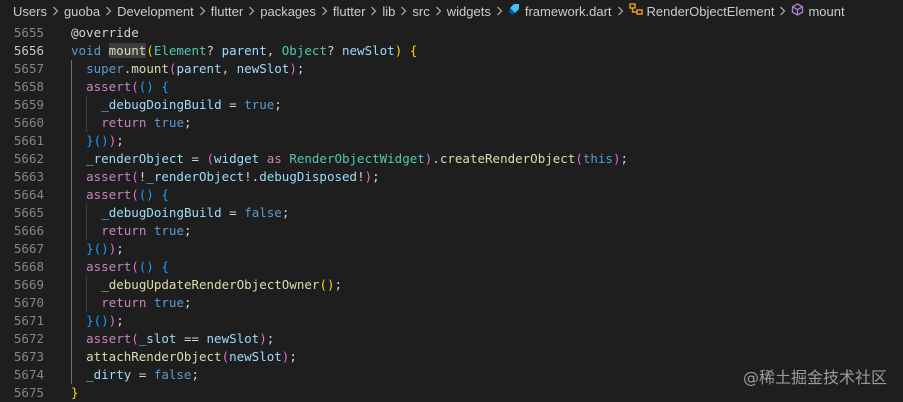 This screenshot has height=402, width=903. What do you see at coordinates (420, 11) in the screenshot?
I see `breadcrumb-item: src` at bounding box center [420, 11].